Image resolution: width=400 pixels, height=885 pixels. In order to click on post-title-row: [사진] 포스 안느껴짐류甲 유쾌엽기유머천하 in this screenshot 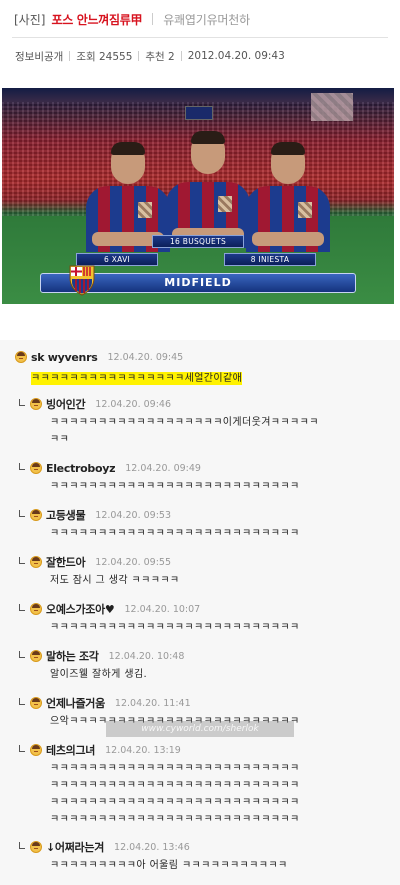, I will do `click(132, 19)`.